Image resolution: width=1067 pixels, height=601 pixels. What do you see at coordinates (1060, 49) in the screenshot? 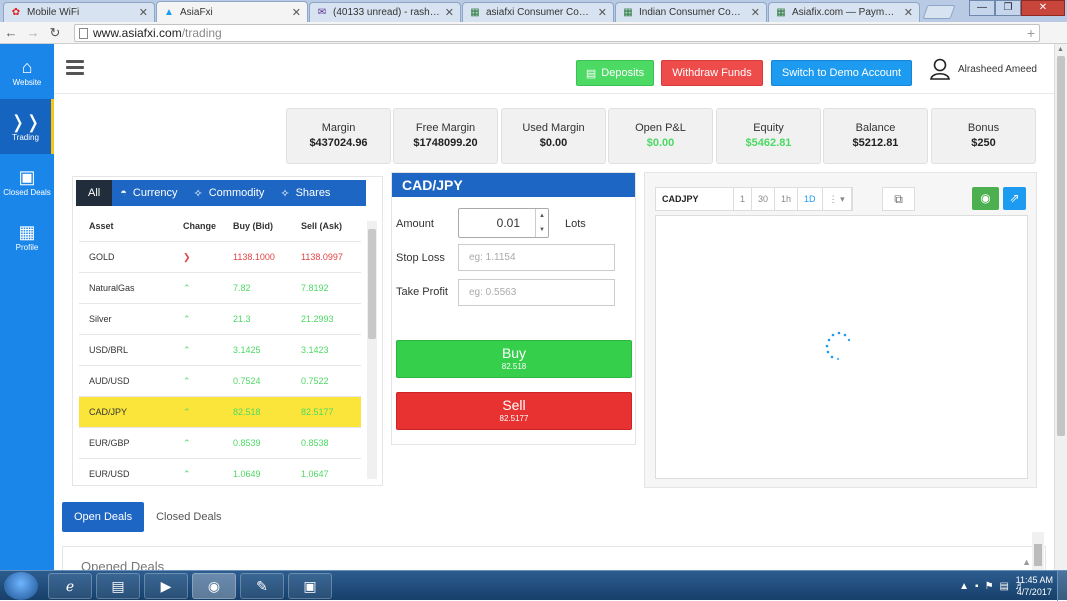
I see `scroll-up-icon: ▲` at bounding box center [1060, 49].